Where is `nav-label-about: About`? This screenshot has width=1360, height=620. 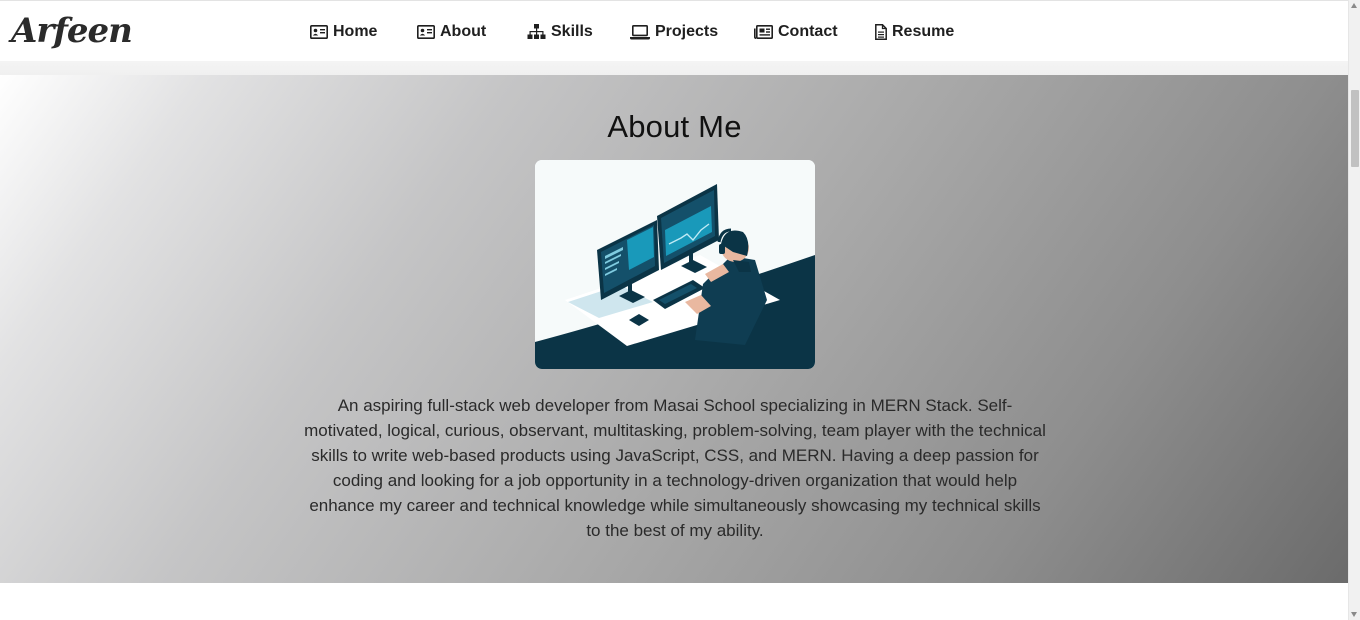
nav-label-about: About is located at coordinates (463, 31).